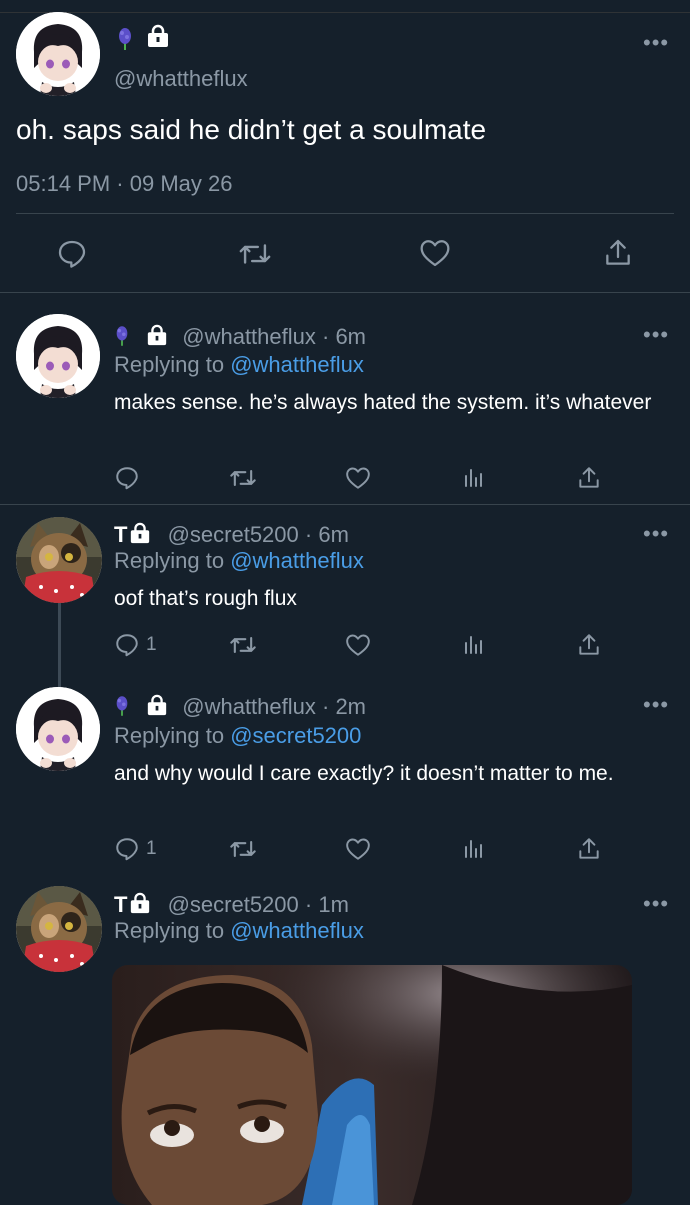 The image size is (690, 1205). Describe the element at coordinates (295, 735) in the screenshot. I see `replying-to-link: @secret5200` at that location.